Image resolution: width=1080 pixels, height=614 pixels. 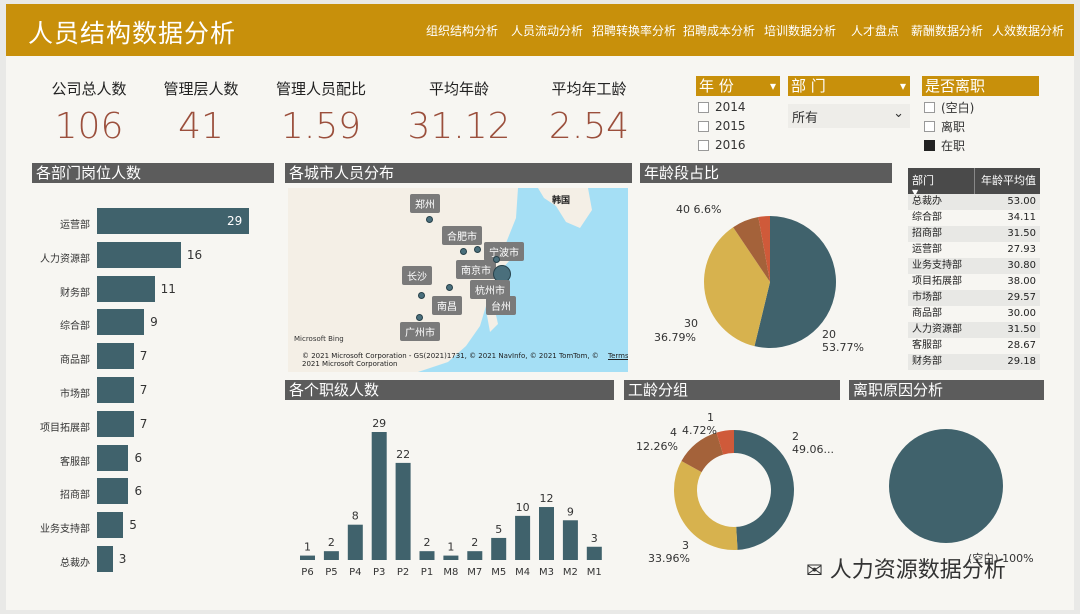 What do you see at coordinates (235, 221) in the screenshot?
I see `bar-value-label: 29` at bounding box center [235, 221].